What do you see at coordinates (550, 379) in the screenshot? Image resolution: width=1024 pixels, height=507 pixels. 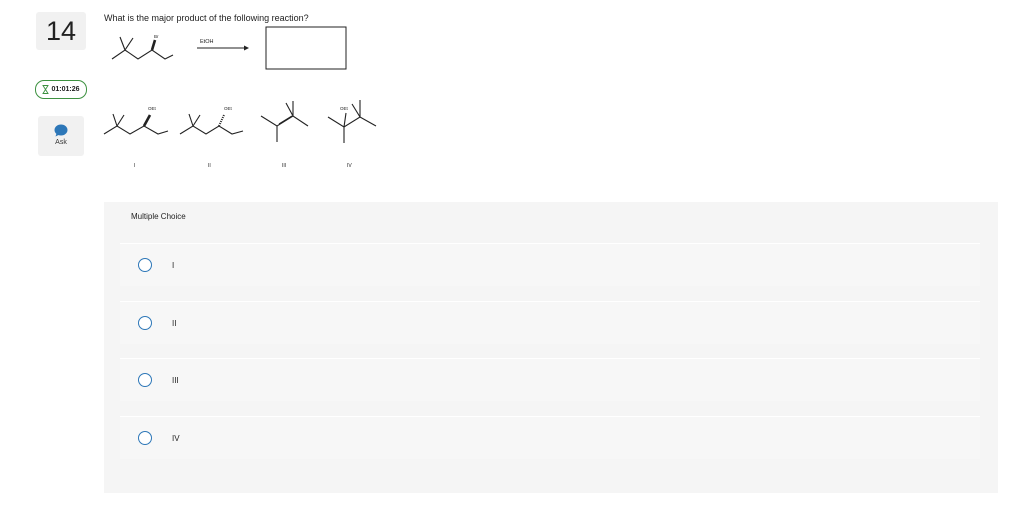 I see `option-iii: III` at bounding box center [550, 379].